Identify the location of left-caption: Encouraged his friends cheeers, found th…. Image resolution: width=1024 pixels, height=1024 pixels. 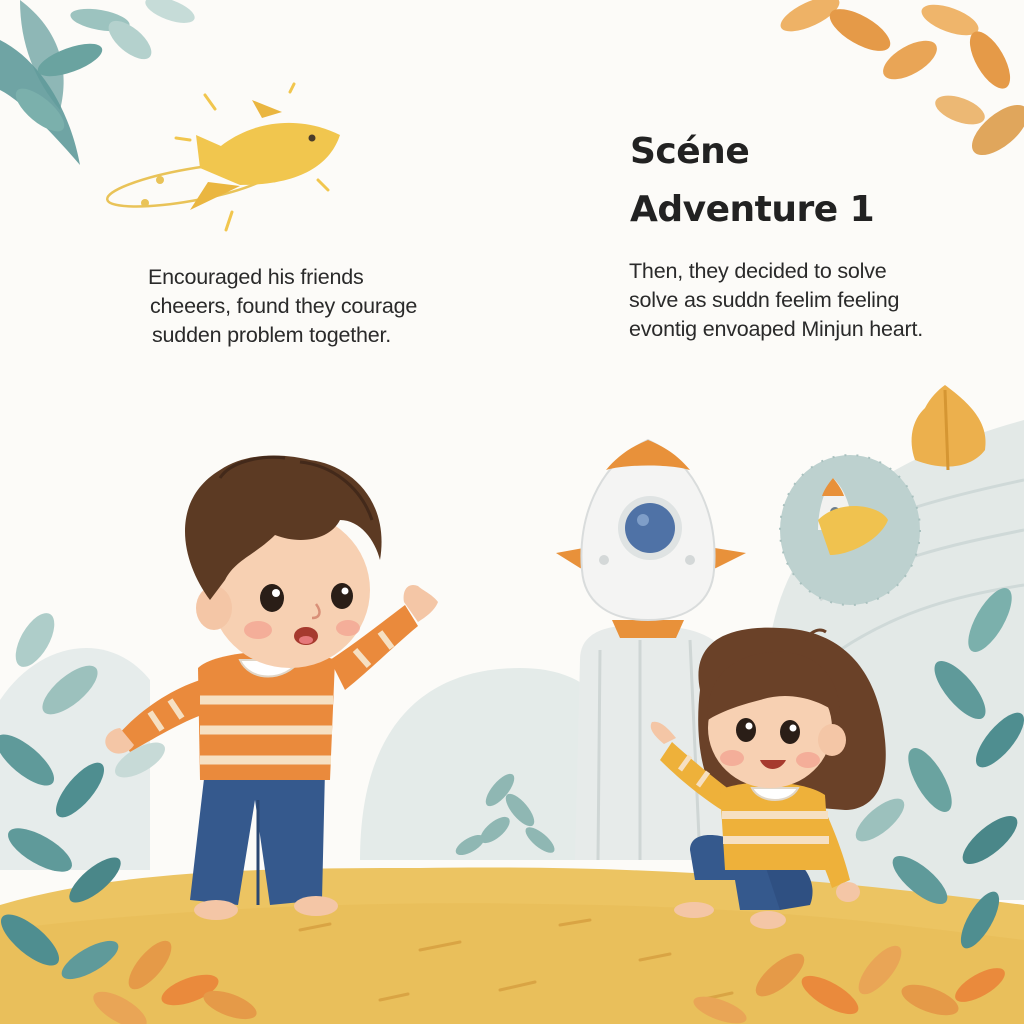
(282, 306).